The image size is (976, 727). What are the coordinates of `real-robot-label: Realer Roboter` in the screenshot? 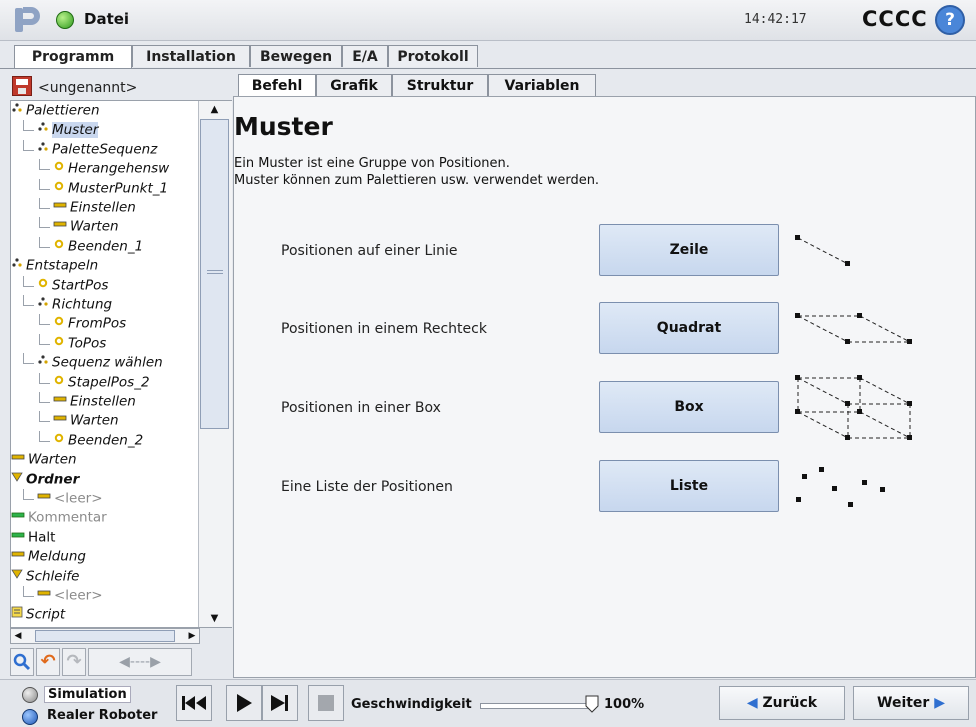 It's located at (102, 715).